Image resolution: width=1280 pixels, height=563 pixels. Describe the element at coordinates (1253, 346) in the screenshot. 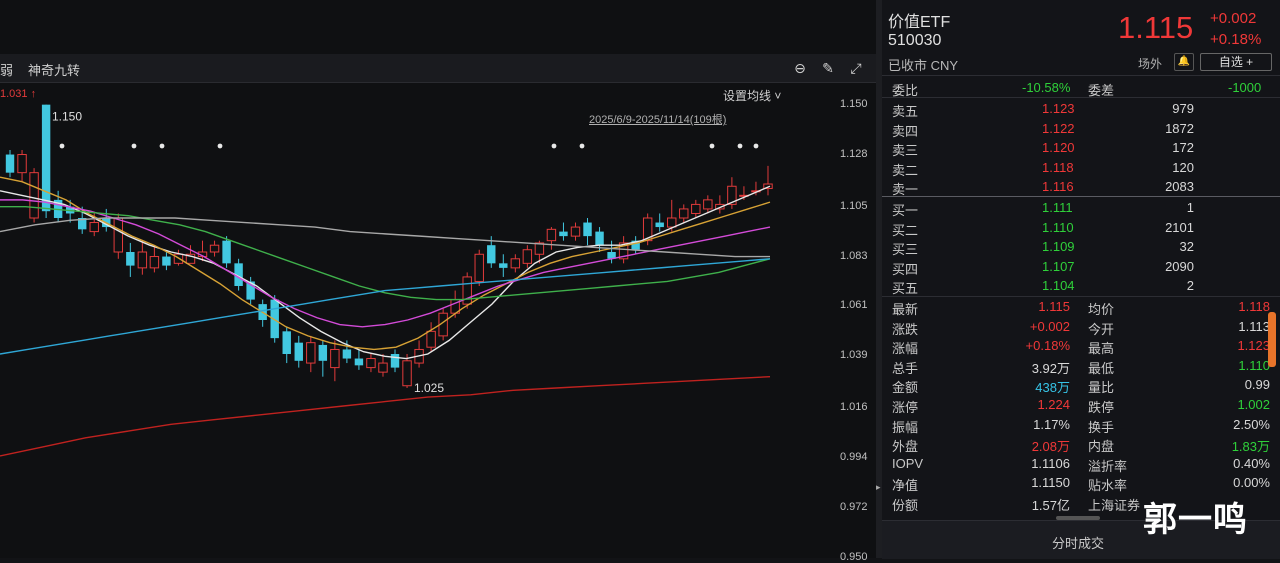

I see `stat-value: 1.123` at that location.